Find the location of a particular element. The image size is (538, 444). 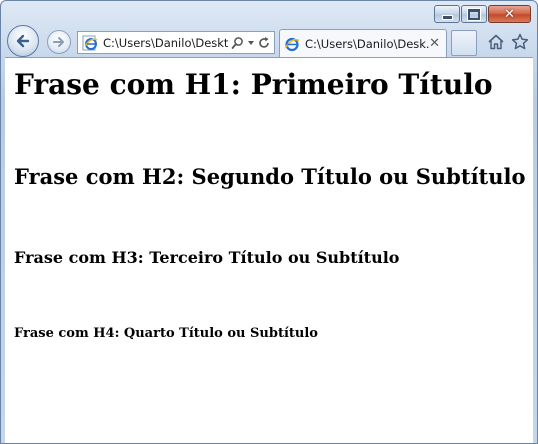

address-bar: C:\Users\Danilo\Deskt is located at coordinates (176, 42).